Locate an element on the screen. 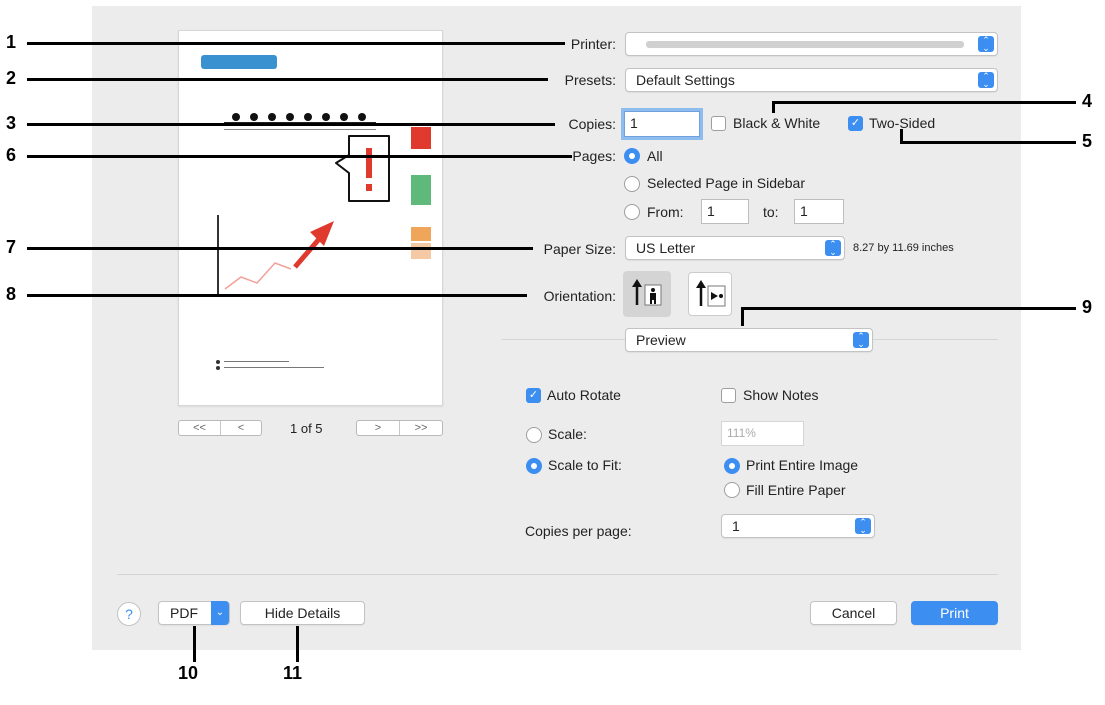 The height and width of the screenshot is (705, 1105). next-page-button: > is located at coordinates (378, 428).